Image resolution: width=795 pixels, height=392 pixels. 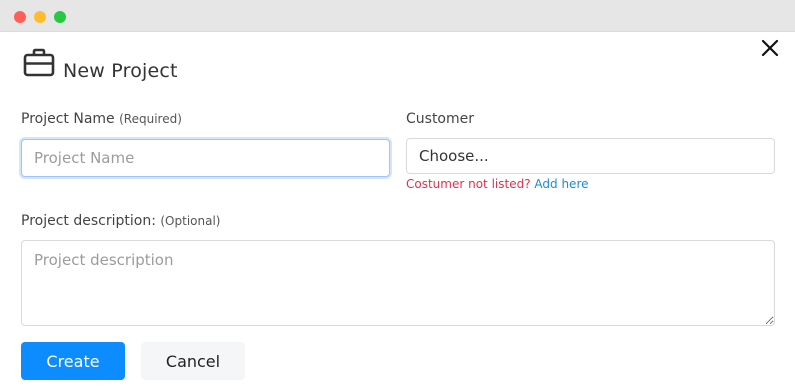 I want to click on optional-qualifier: (Optional), so click(x=190, y=221).